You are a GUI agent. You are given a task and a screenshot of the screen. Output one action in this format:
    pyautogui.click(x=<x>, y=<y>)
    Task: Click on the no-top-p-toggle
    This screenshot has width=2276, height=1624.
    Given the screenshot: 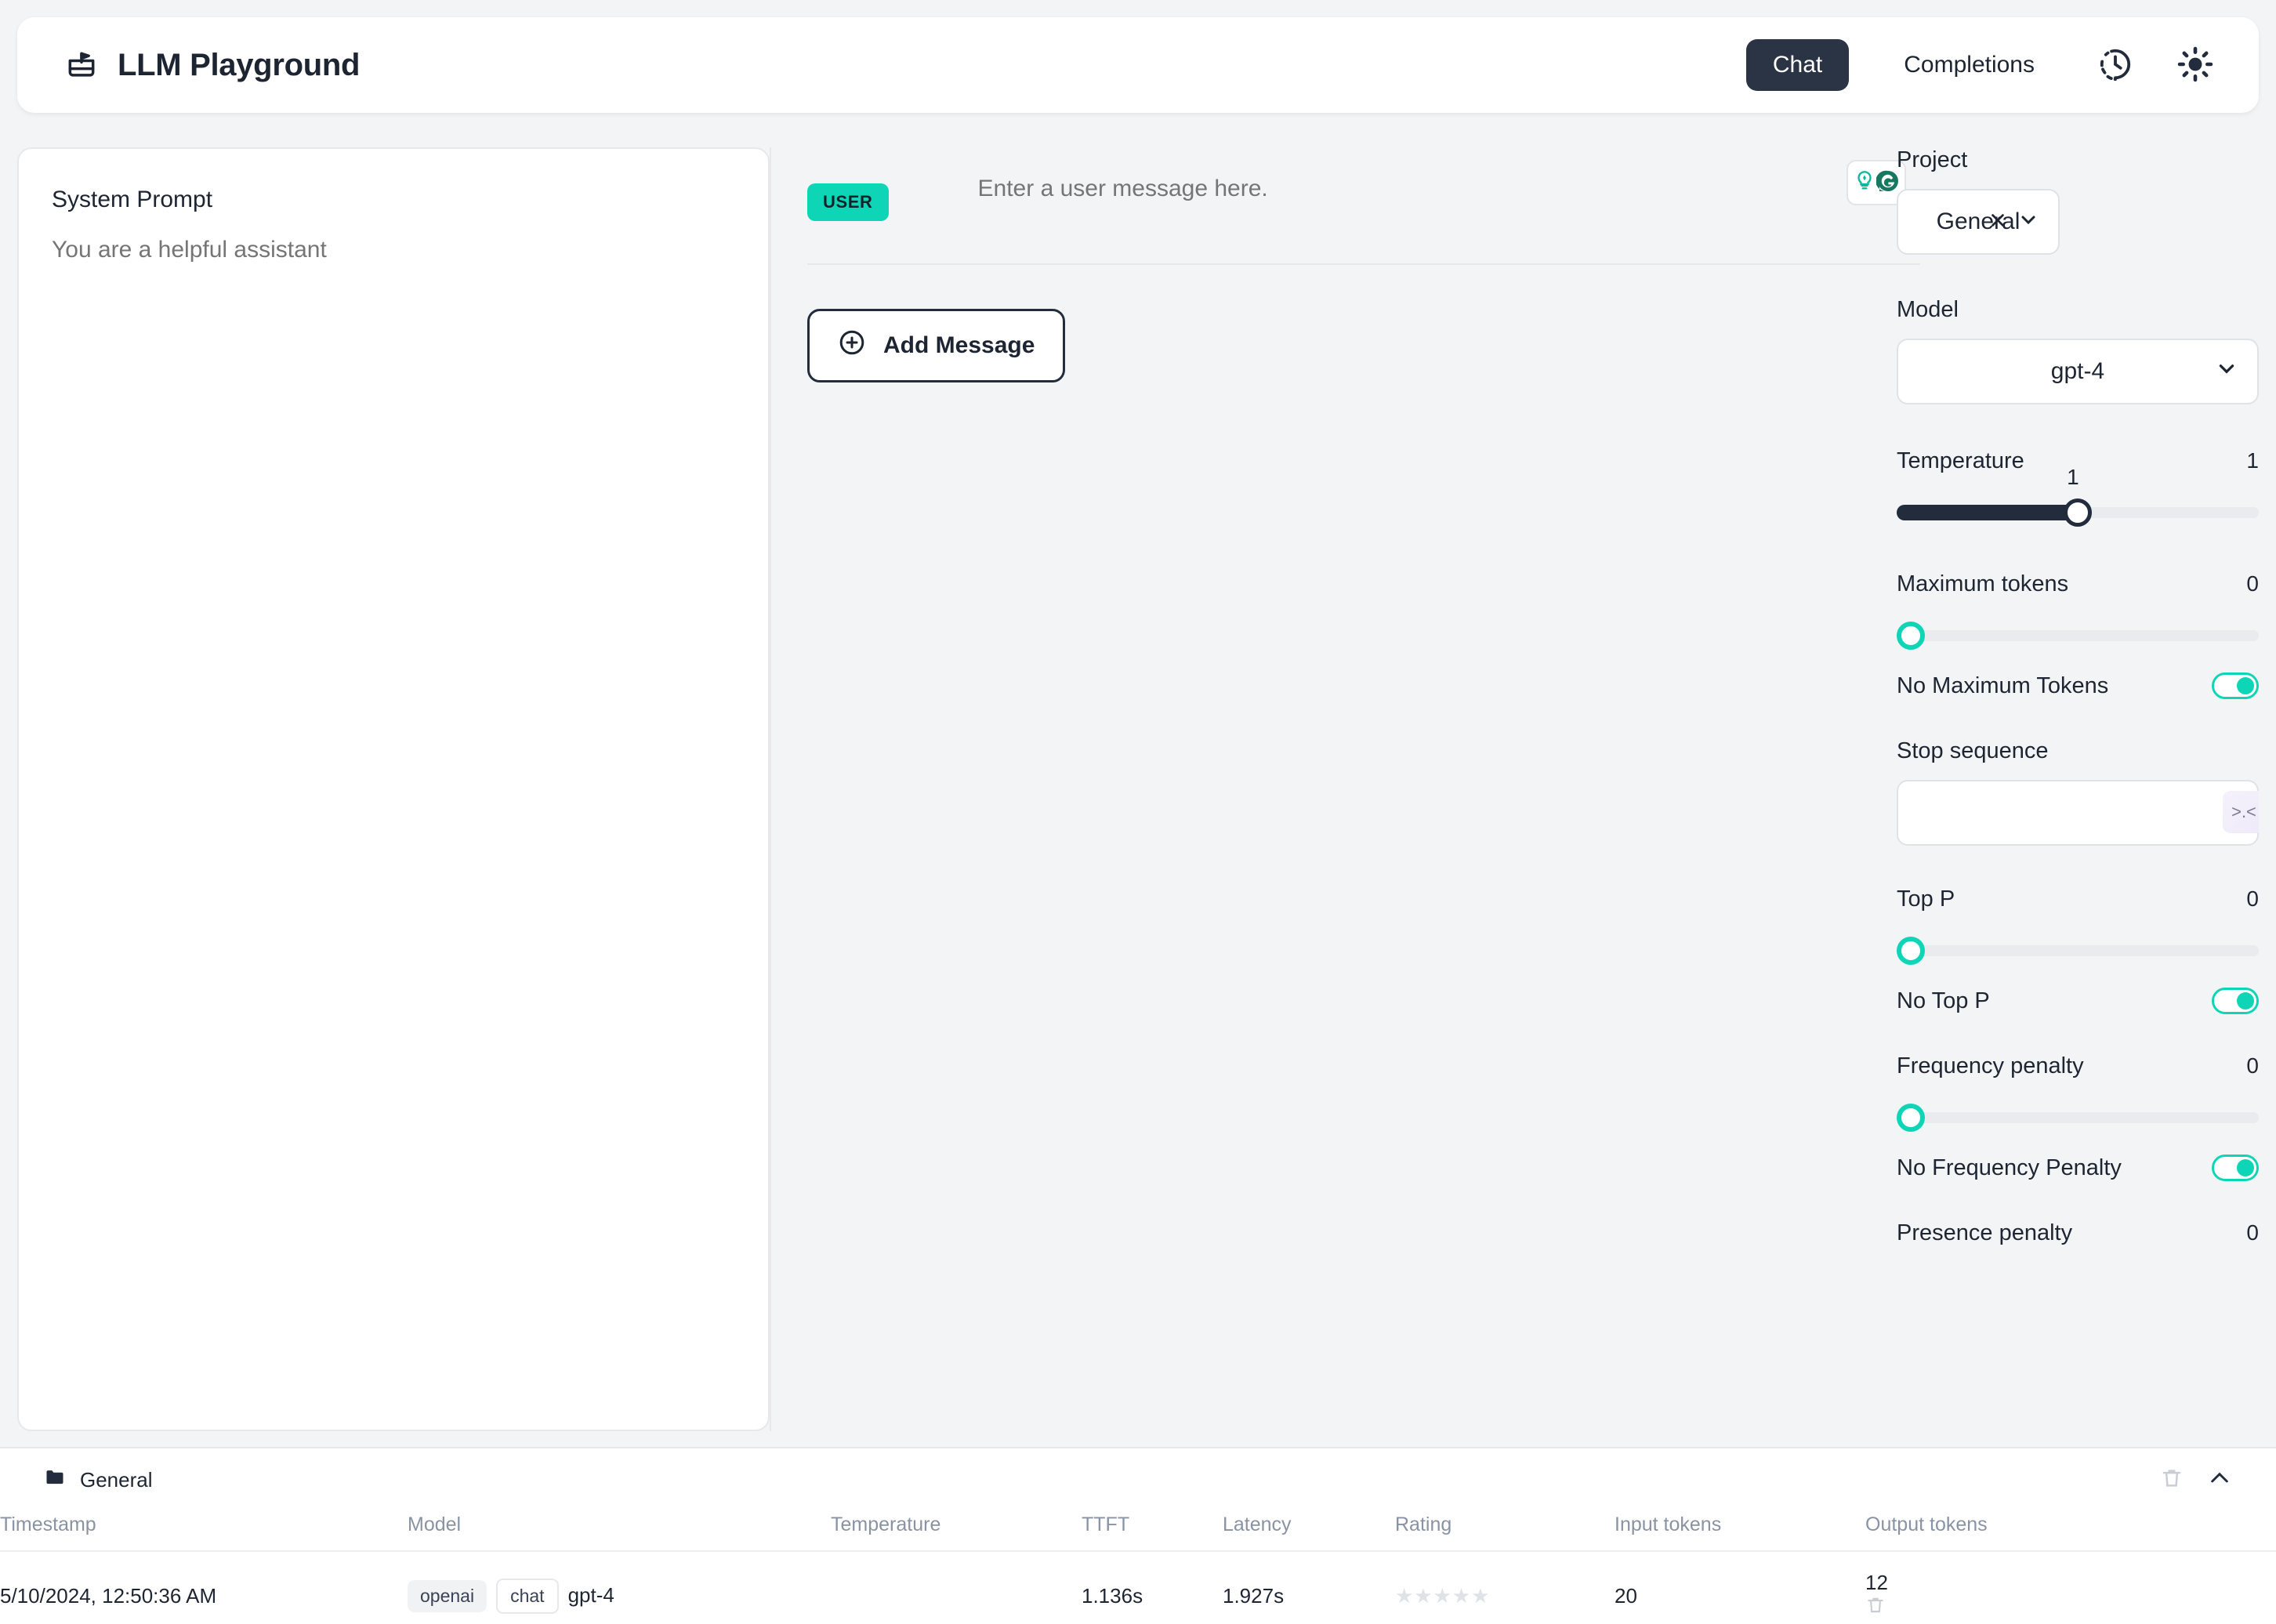 What is the action you would take?
    pyautogui.click(x=2235, y=1001)
    